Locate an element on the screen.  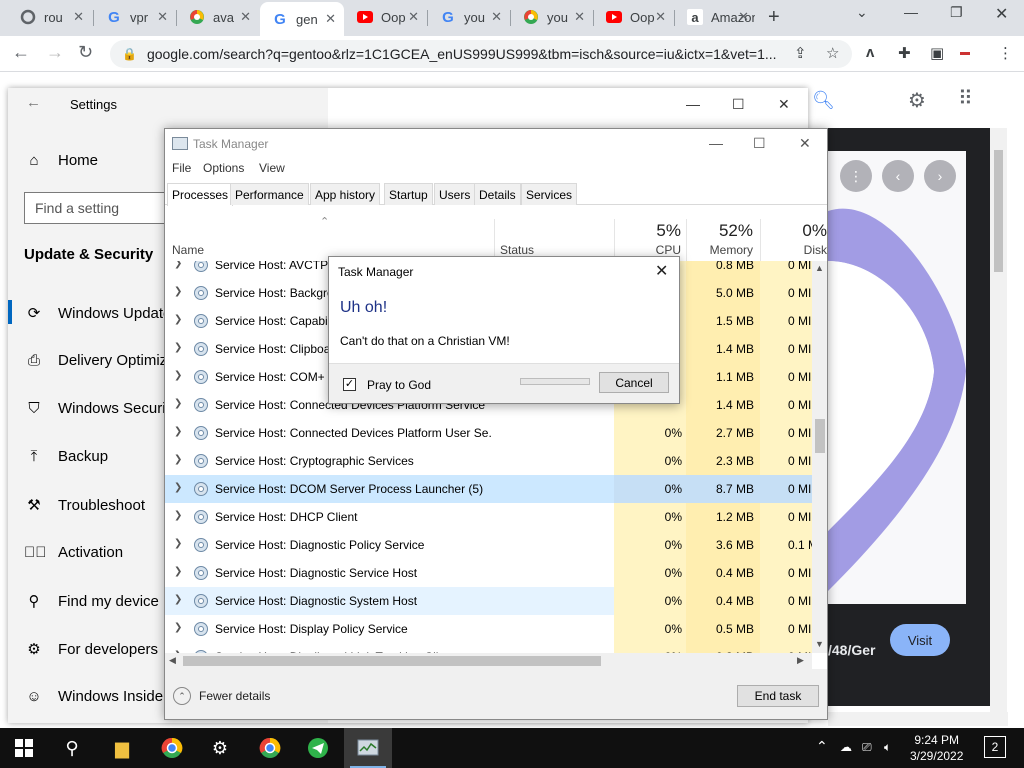
sidebar-item-backup: ⤒ Backup is located at coordinates (66, 456).